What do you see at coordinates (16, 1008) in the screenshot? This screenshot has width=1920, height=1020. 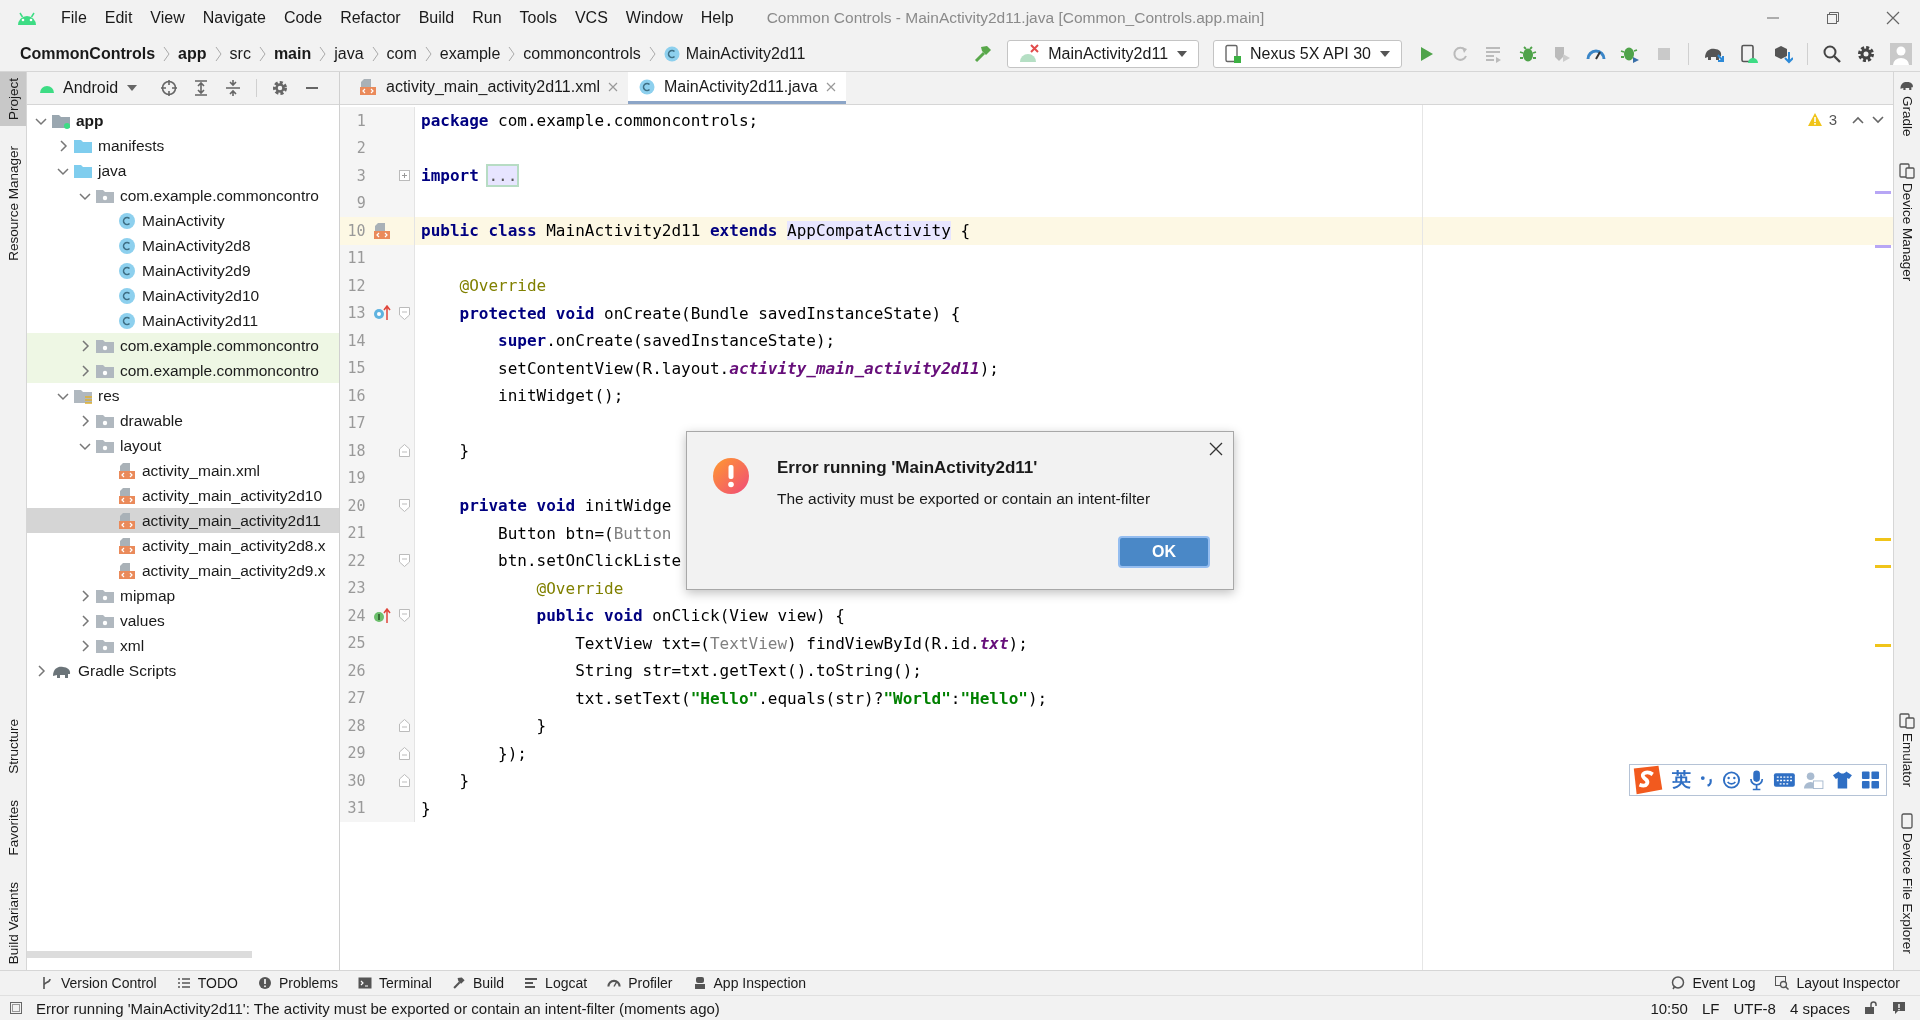 I see `square-icon` at bounding box center [16, 1008].